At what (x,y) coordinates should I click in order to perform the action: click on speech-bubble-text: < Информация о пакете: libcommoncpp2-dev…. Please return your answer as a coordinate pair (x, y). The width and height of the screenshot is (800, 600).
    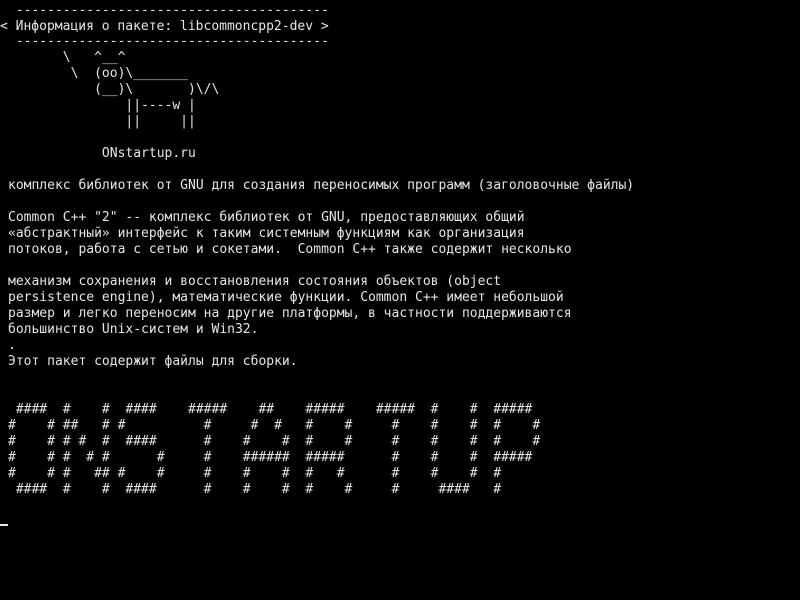
    Looking at the image, I should click on (164, 26).